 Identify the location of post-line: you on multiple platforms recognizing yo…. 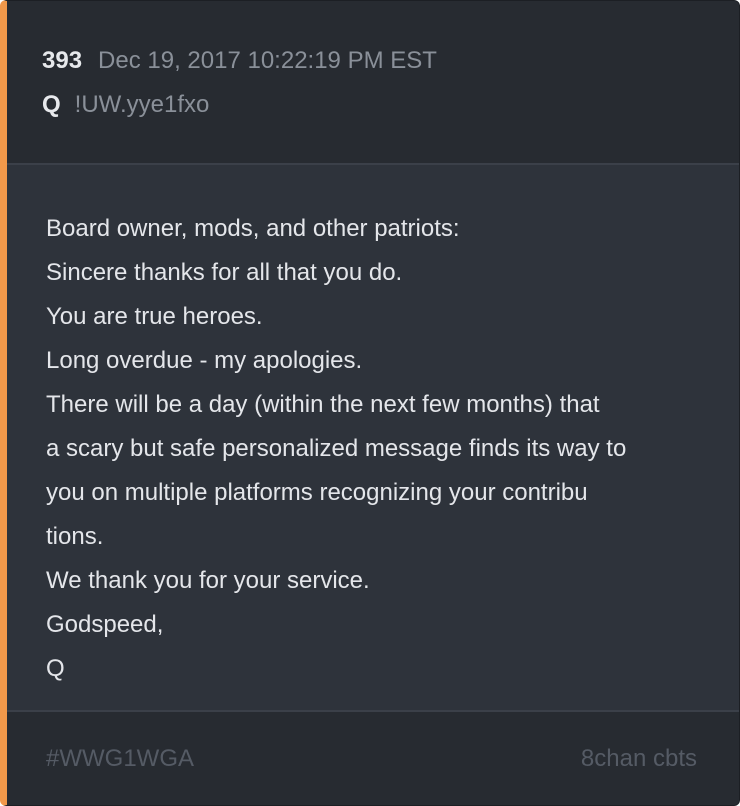
(317, 492).